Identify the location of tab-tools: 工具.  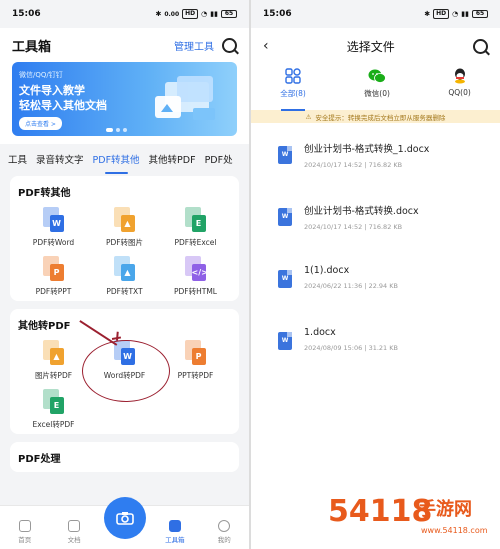
(17, 161).